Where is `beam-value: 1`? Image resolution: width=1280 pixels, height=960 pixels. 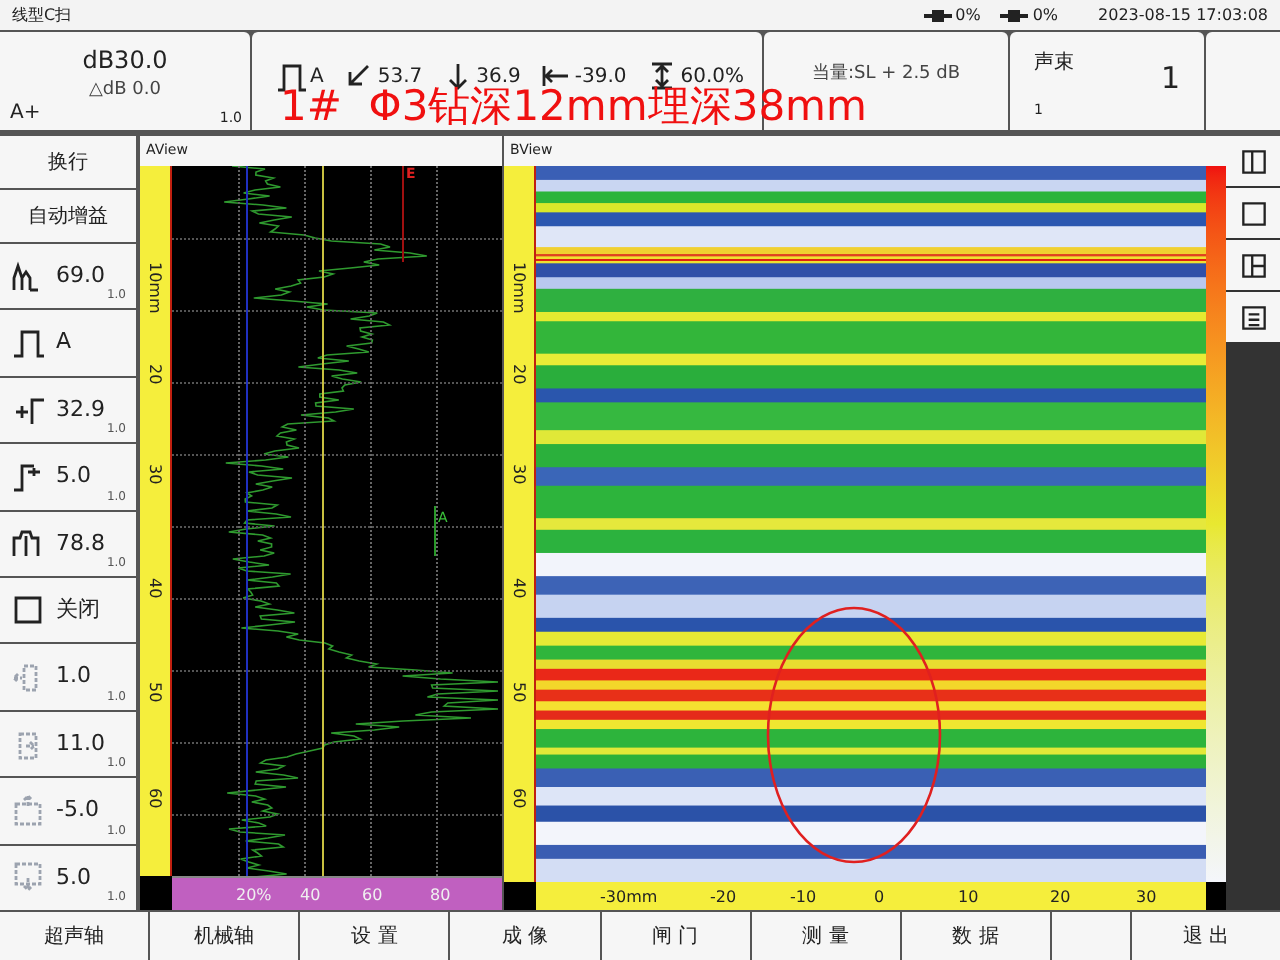 beam-value: 1 is located at coordinates (1170, 79).